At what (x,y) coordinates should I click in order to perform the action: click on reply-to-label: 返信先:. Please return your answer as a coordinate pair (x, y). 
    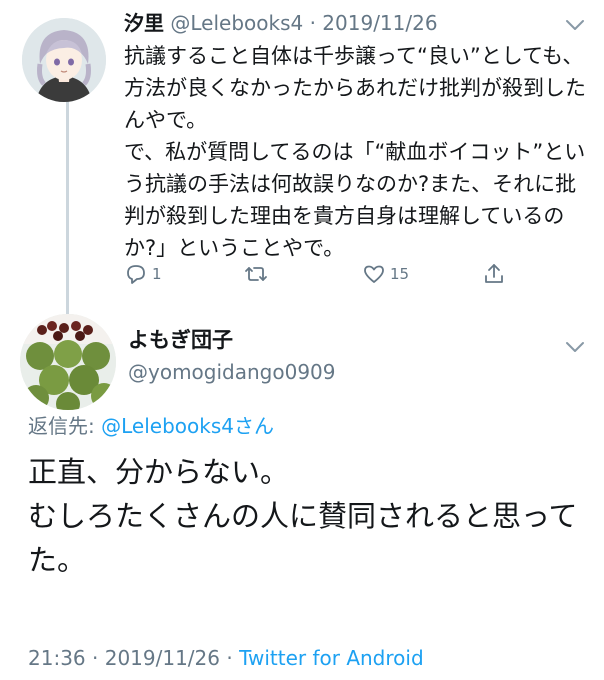
    Looking at the image, I should click on (65, 426).